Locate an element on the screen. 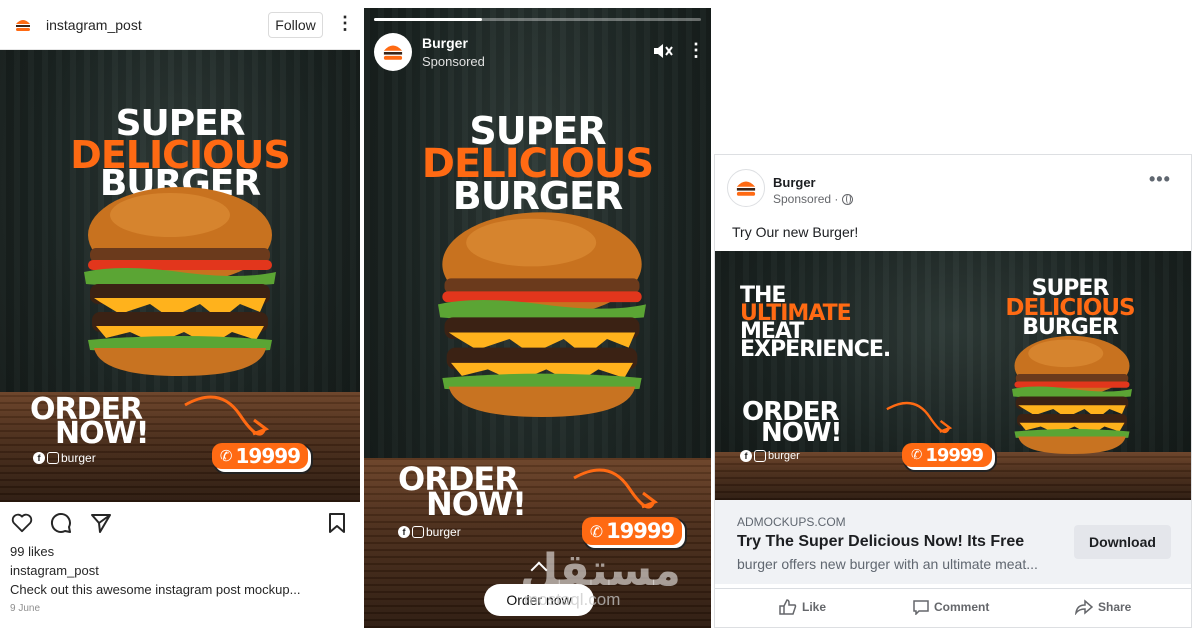  mute-icon is located at coordinates (663, 51).